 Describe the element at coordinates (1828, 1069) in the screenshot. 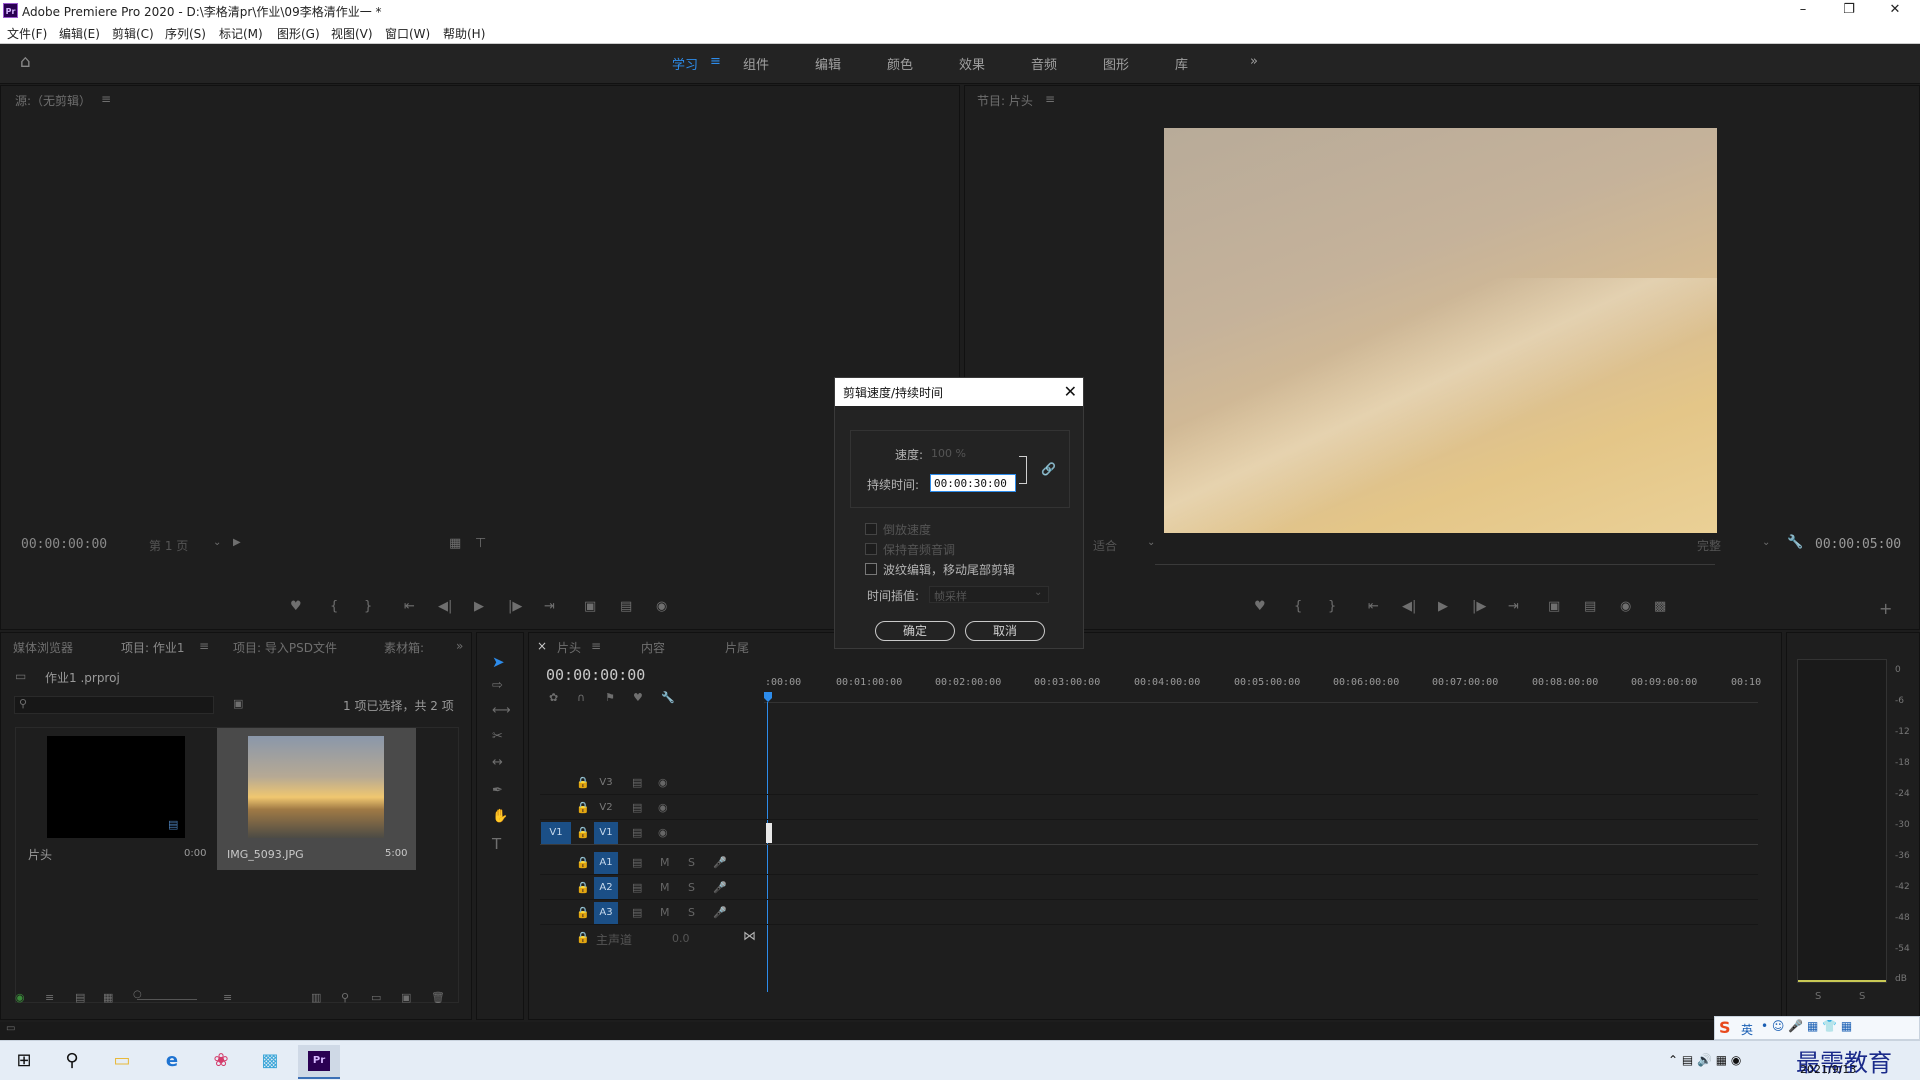

I see `taskbar-date: 2021/9/13` at that location.